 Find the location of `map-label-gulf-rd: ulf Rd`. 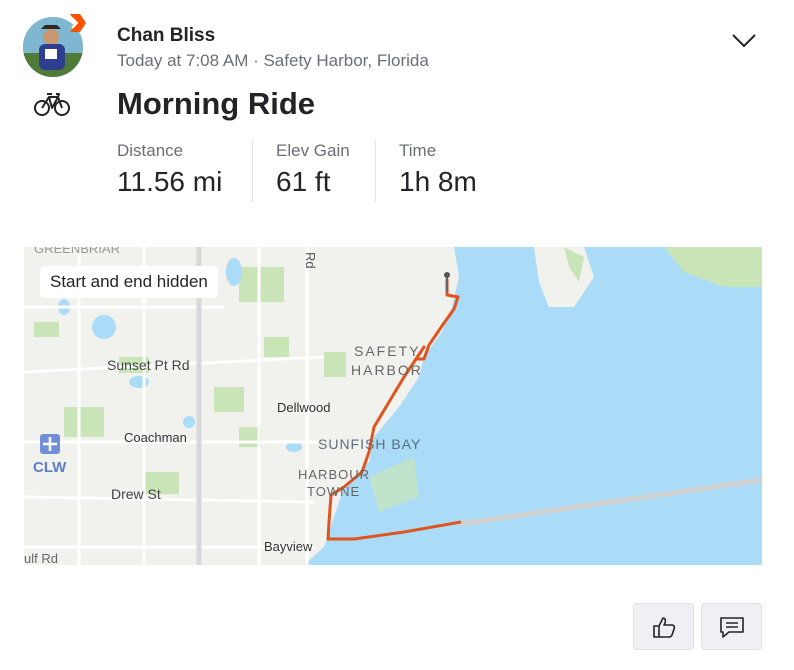

map-label-gulf-rd: ulf Rd is located at coordinates (41, 558).